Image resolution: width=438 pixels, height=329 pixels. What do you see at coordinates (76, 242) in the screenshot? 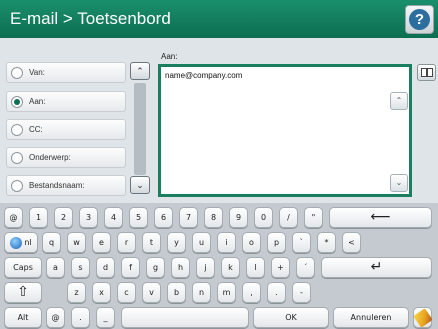
I see `key-w: w` at bounding box center [76, 242].